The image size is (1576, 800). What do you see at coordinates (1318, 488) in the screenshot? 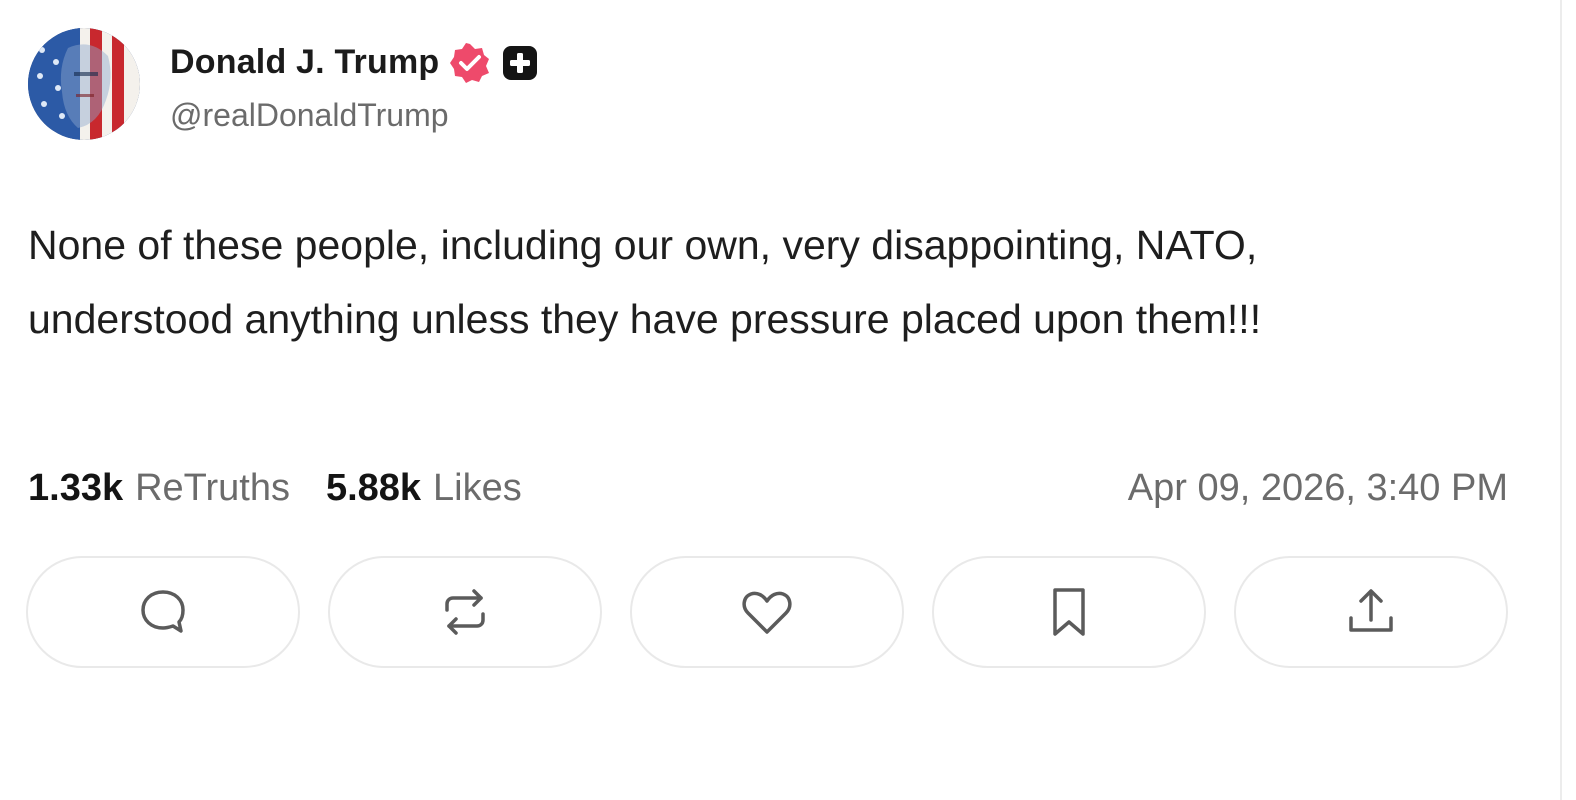
I see `post-timestamp: Apr 09, 2026, 3:40 PM` at bounding box center [1318, 488].